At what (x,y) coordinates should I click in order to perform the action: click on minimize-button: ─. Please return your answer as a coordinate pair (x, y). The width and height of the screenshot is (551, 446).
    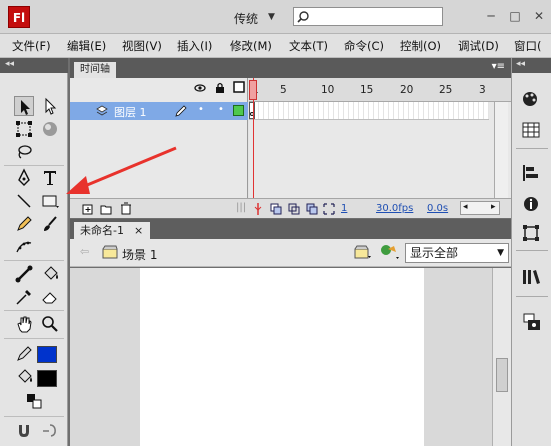
    Looking at the image, I should click on (491, 16).